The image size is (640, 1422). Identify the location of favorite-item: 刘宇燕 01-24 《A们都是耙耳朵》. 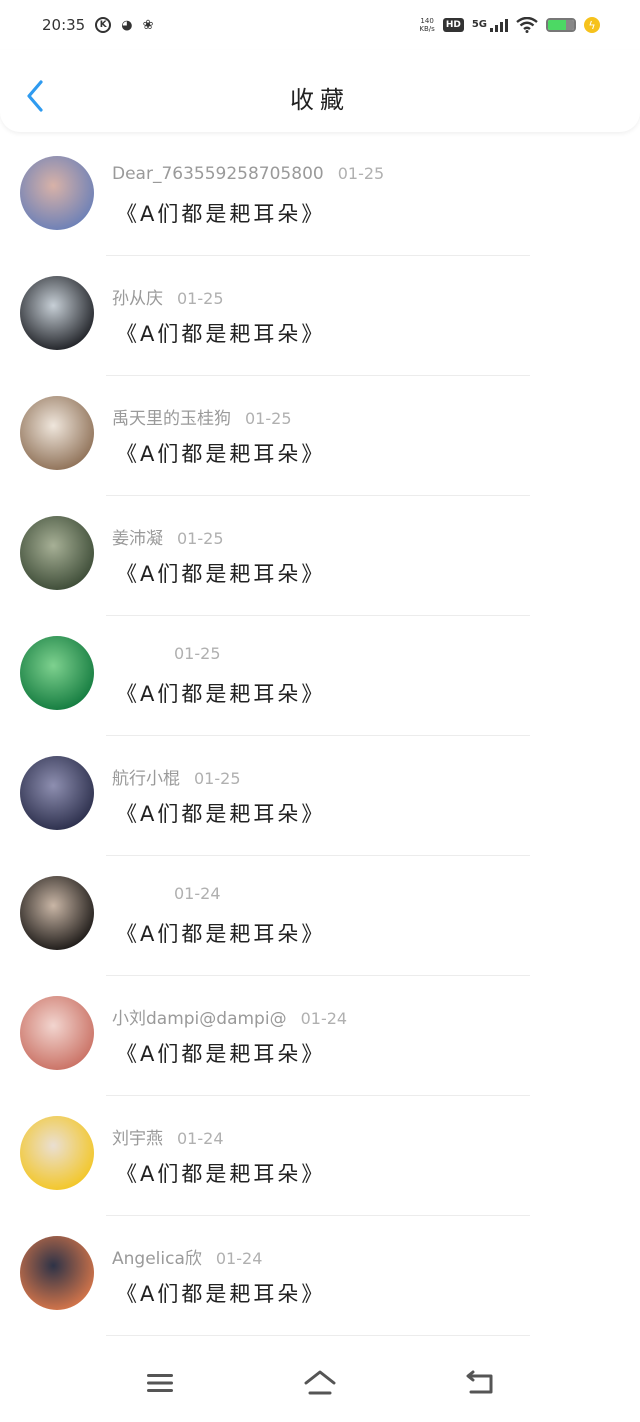
(320, 1156).